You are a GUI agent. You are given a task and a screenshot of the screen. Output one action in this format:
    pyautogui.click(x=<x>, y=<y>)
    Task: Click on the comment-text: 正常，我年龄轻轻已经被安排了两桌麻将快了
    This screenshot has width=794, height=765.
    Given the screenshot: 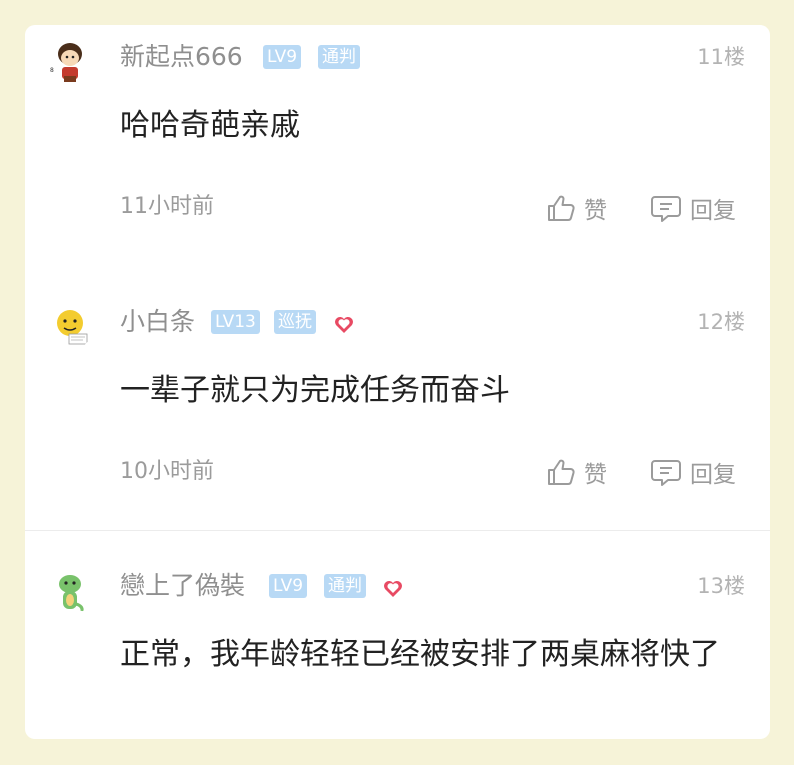 What is the action you would take?
    pyautogui.click(x=420, y=654)
    